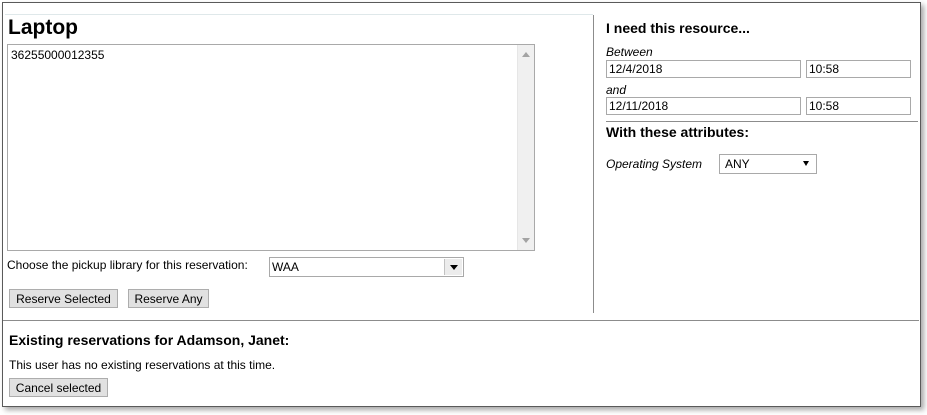 The height and width of the screenshot is (415, 927). I want to click on scroll-up-icon, so click(526, 54).